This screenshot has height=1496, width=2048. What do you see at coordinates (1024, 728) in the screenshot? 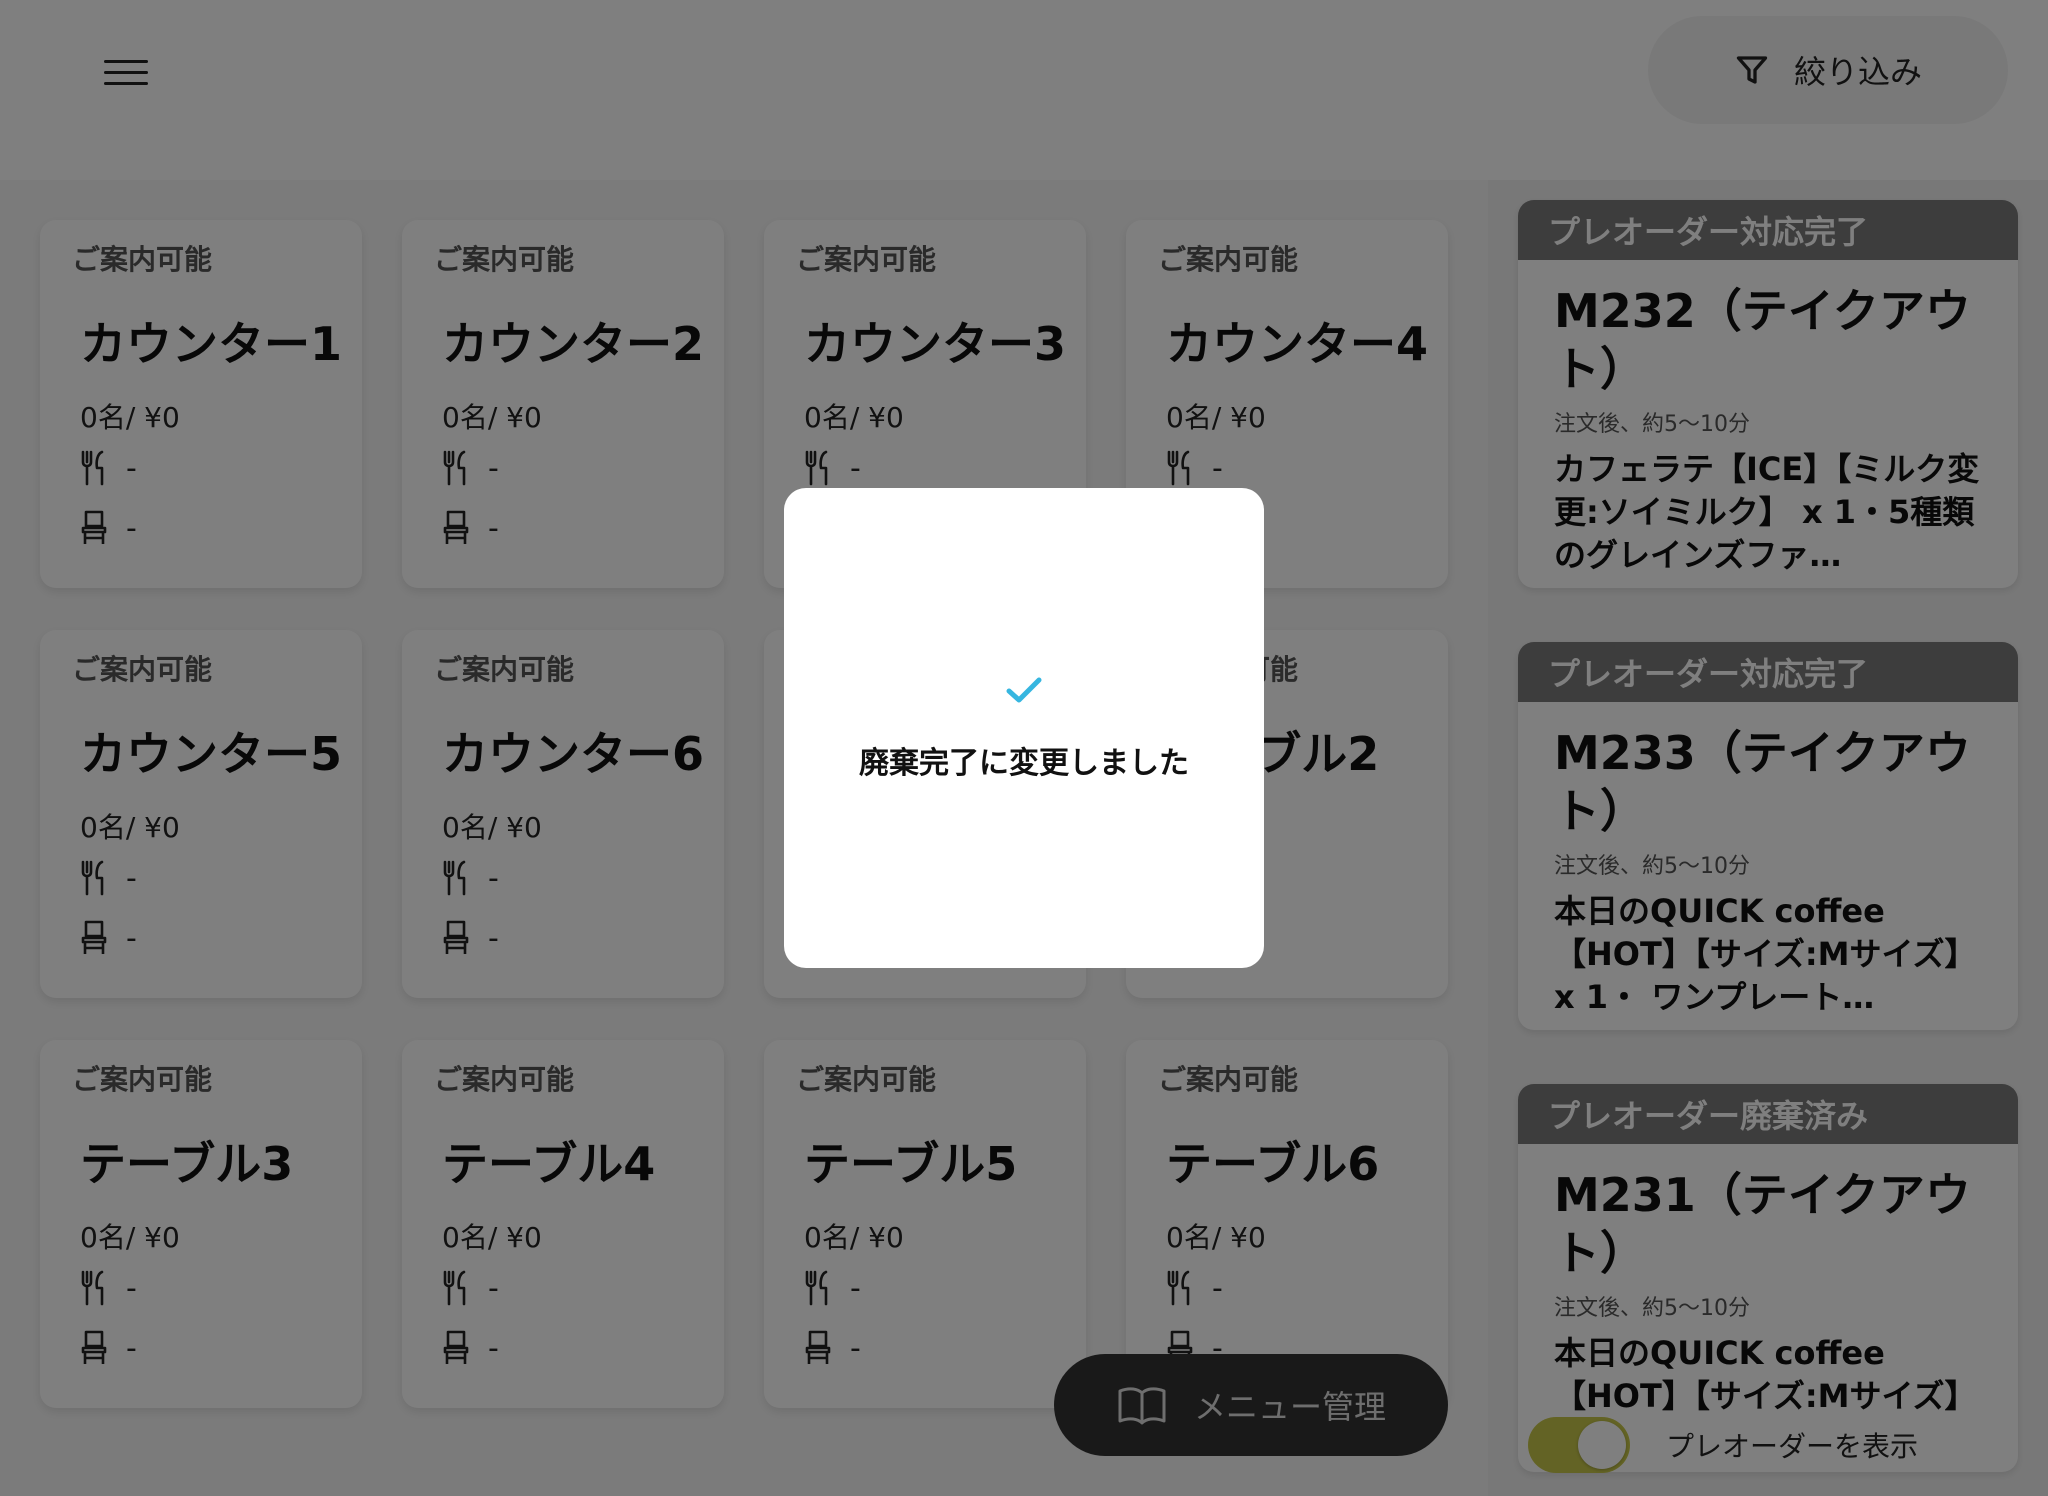
I see `completion-dialog: 廃棄完了に変更しました` at bounding box center [1024, 728].